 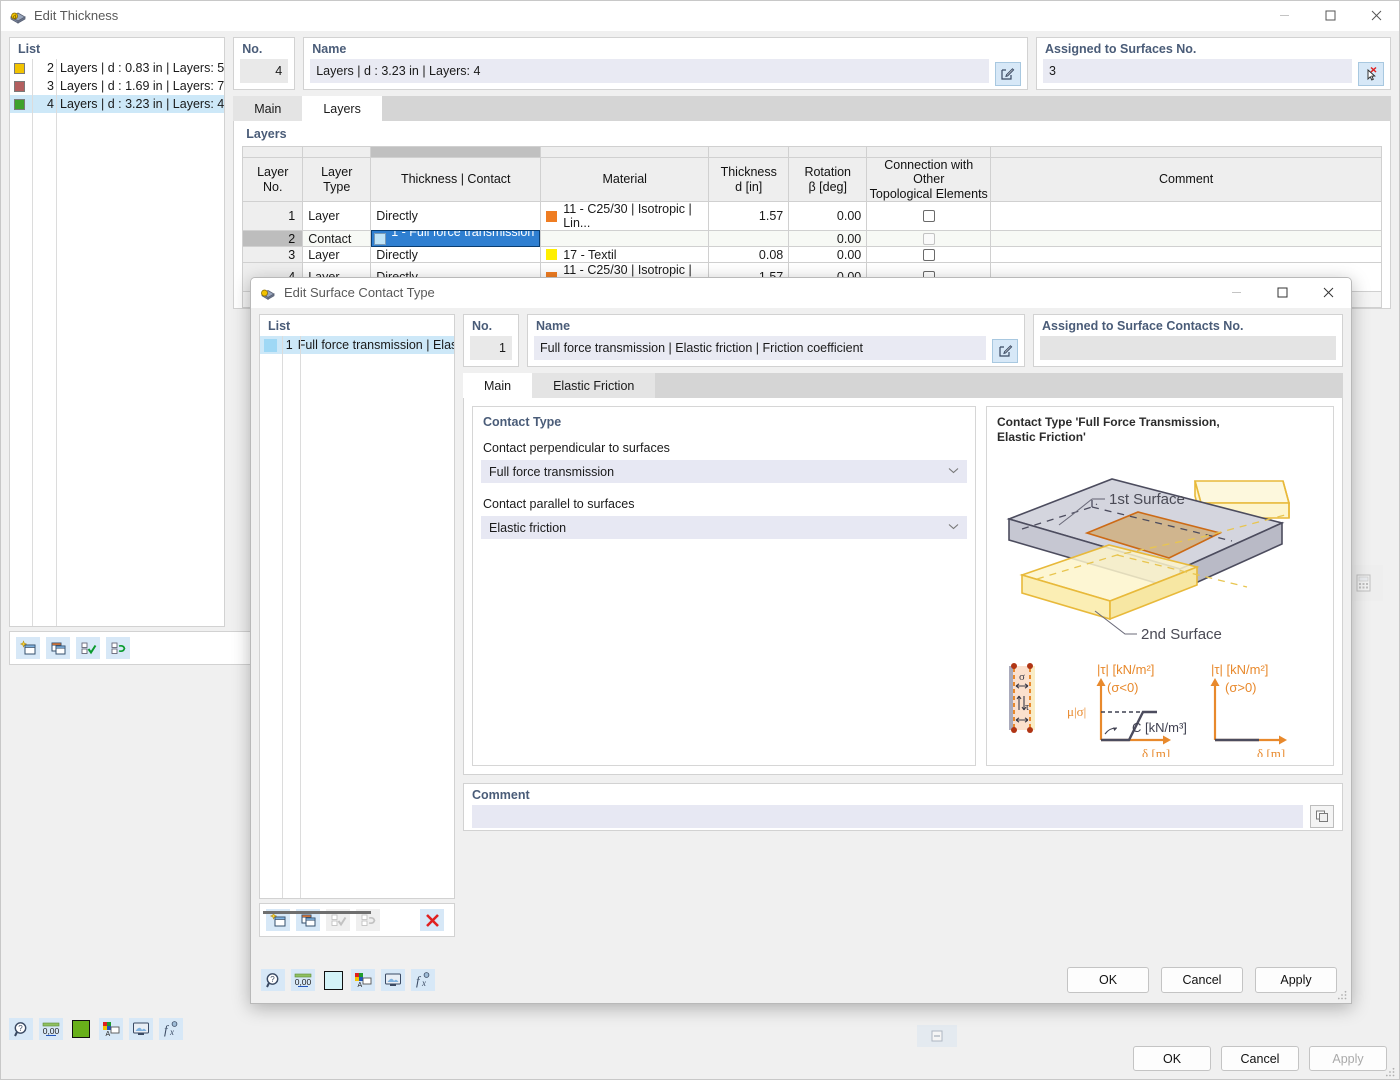 I want to click on outer-list-label: List, so click(x=29, y=49).